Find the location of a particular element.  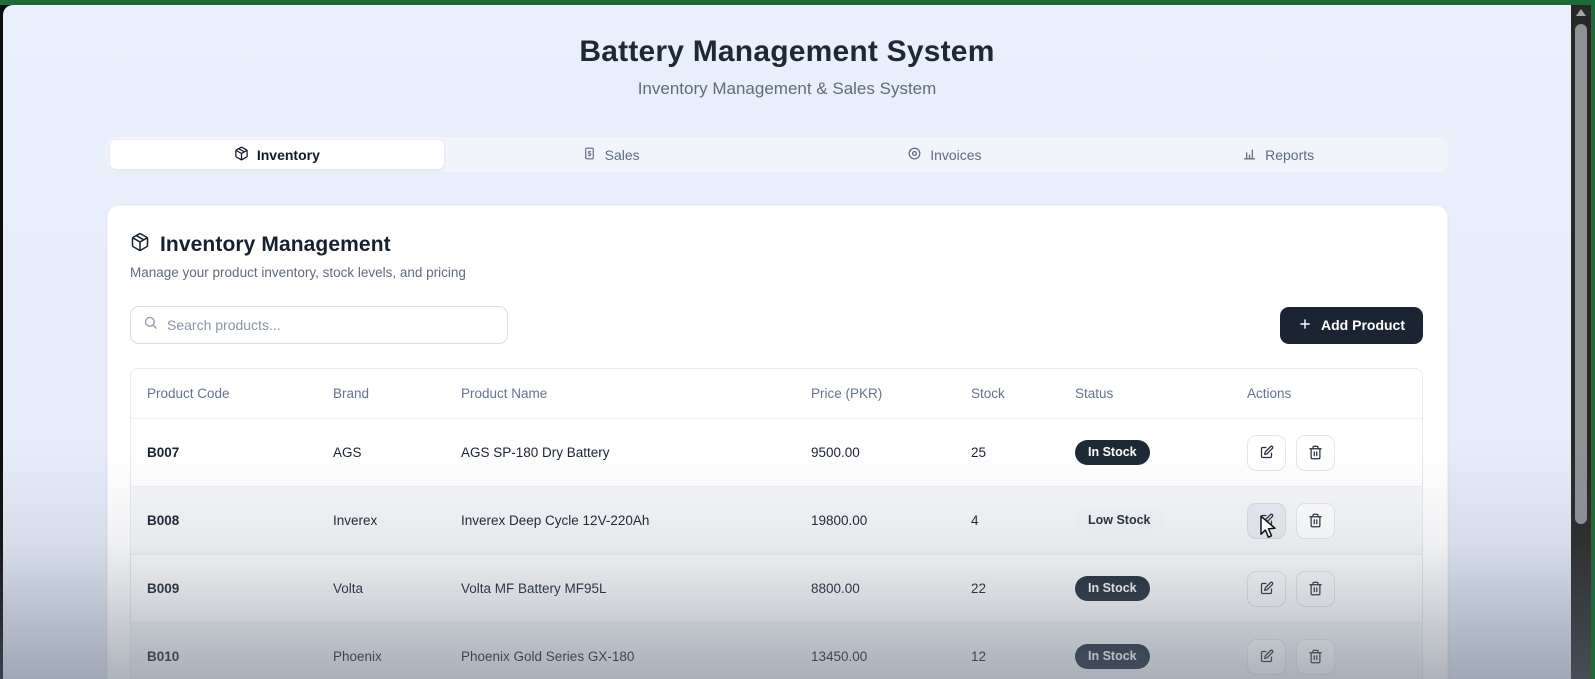

cell-product-name: Volta MF Battery MF95L is located at coordinates (534, 588).